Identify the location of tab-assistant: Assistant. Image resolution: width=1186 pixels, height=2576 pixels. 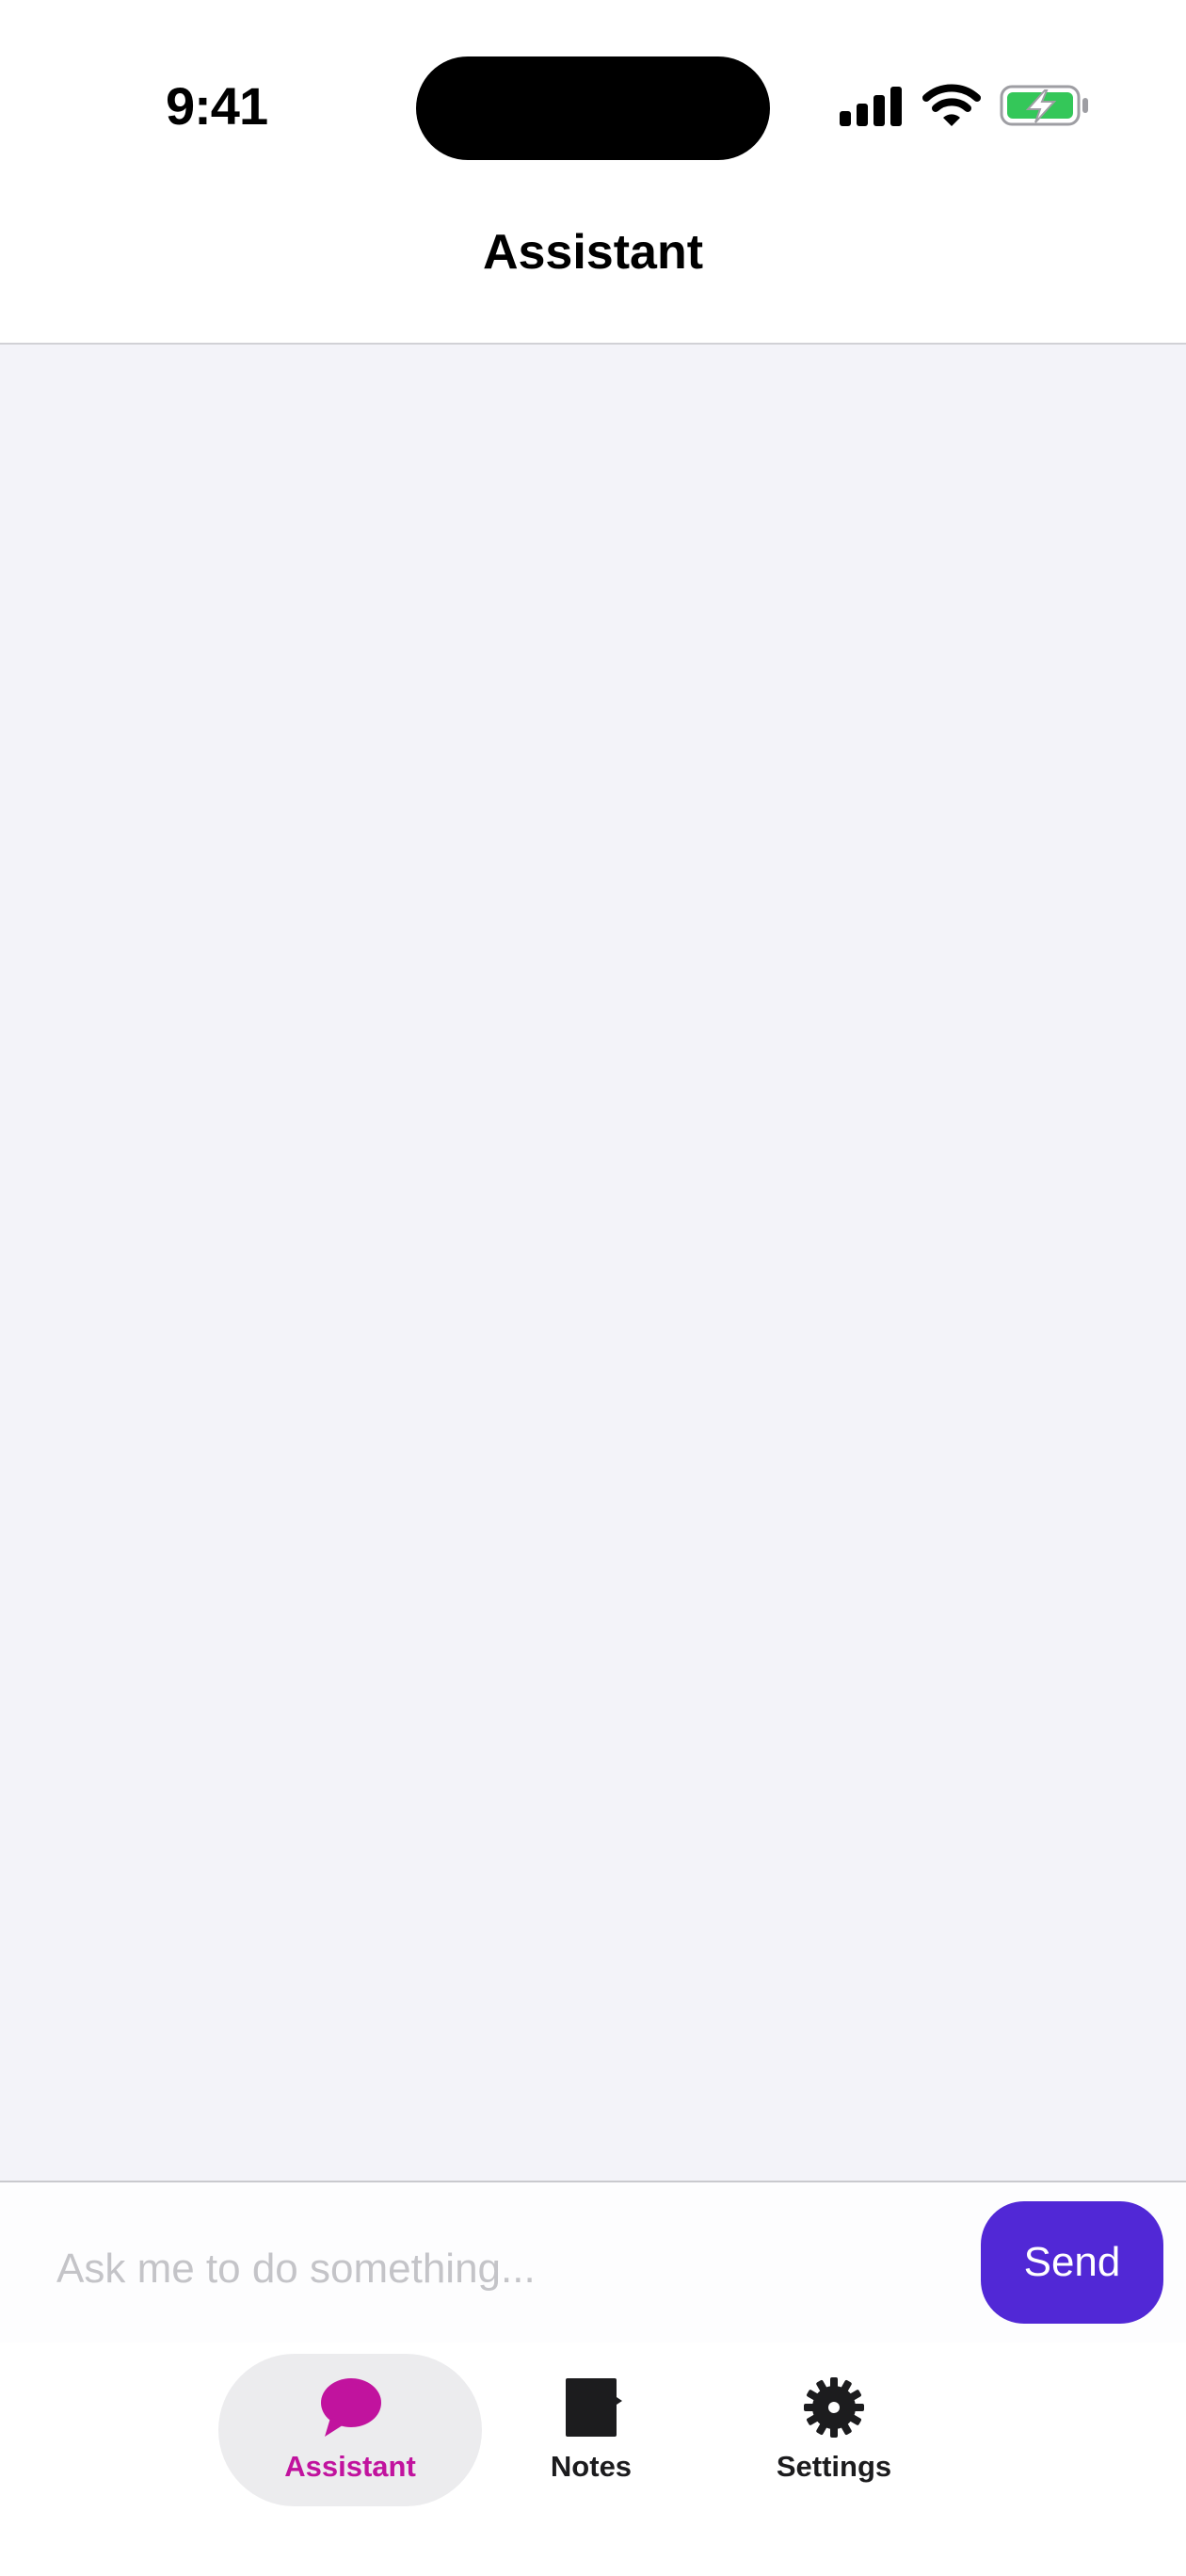
(350, 2430).